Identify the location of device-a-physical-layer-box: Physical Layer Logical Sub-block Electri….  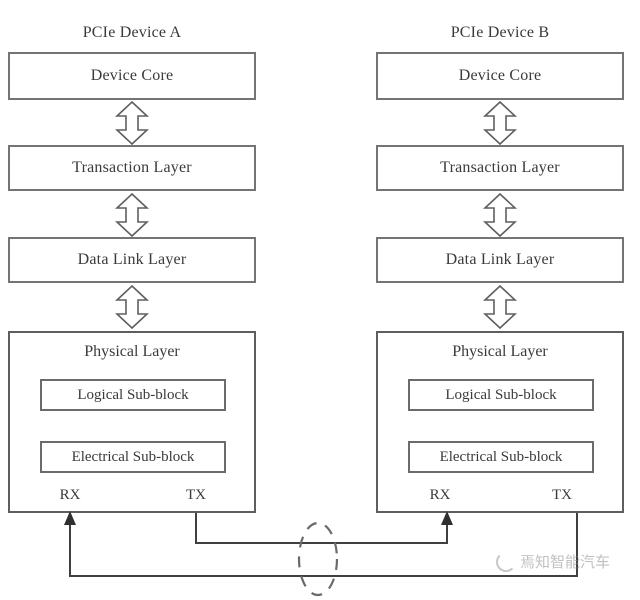
(132, 422).